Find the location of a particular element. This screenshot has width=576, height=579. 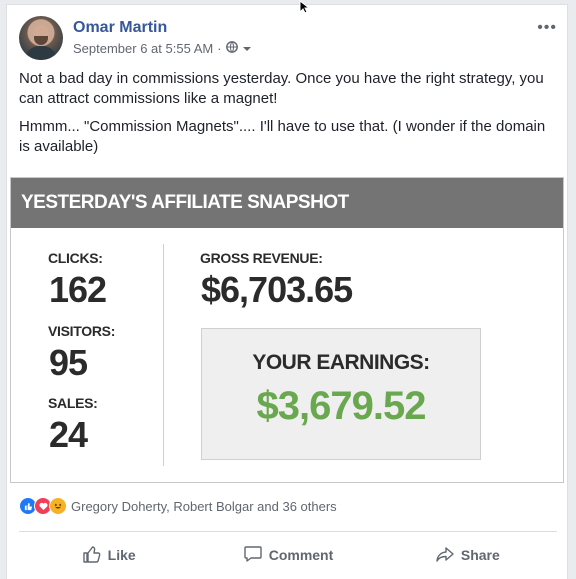

comment-button: Comment is located at coordinates (287, 555).